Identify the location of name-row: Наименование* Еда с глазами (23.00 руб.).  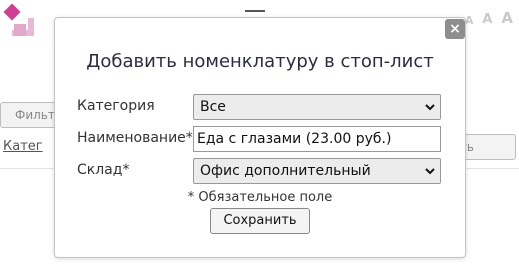
(259, 139).